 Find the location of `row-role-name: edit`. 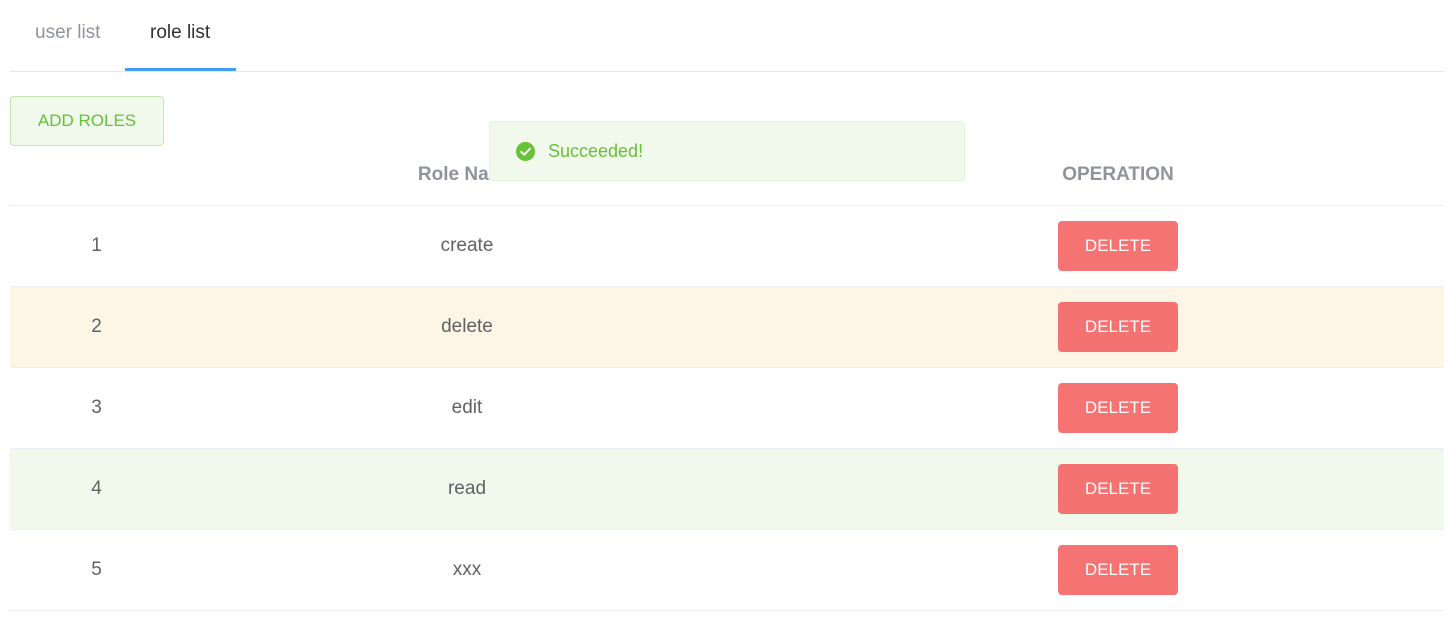

row-role-name: edit is located at coordinates (467, 407).